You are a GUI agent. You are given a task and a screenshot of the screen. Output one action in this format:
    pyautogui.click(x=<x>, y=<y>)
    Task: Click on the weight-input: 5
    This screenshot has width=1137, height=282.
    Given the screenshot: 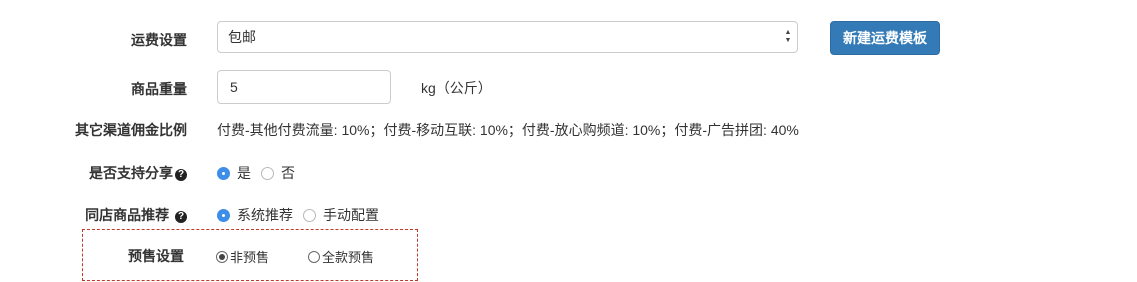 What is the action you would take?
    pyautogui.click(x=304, y=87)
    